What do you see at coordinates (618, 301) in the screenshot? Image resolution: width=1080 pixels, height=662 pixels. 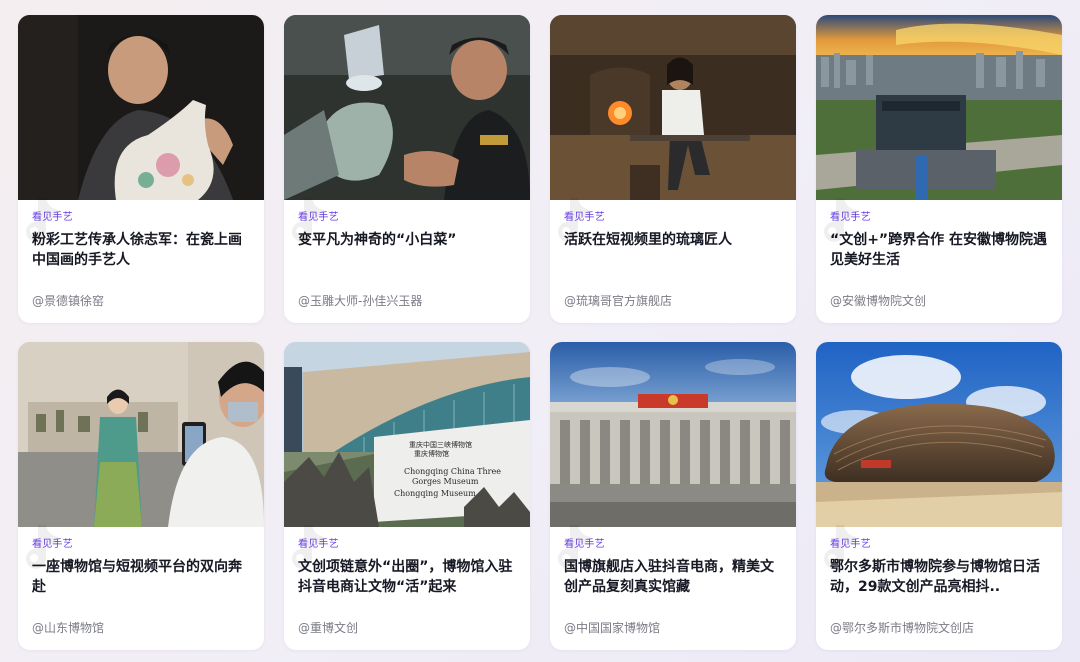 I see `author-name: @琉璃哥官方旗舰店` at bounding box center [618, 301].